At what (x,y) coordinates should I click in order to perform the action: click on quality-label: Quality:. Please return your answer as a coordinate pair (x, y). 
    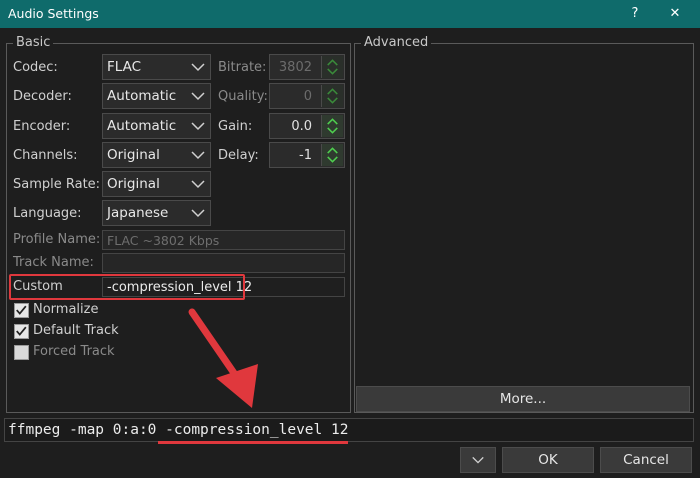
    Looking at the image, I should click on (243, 96).